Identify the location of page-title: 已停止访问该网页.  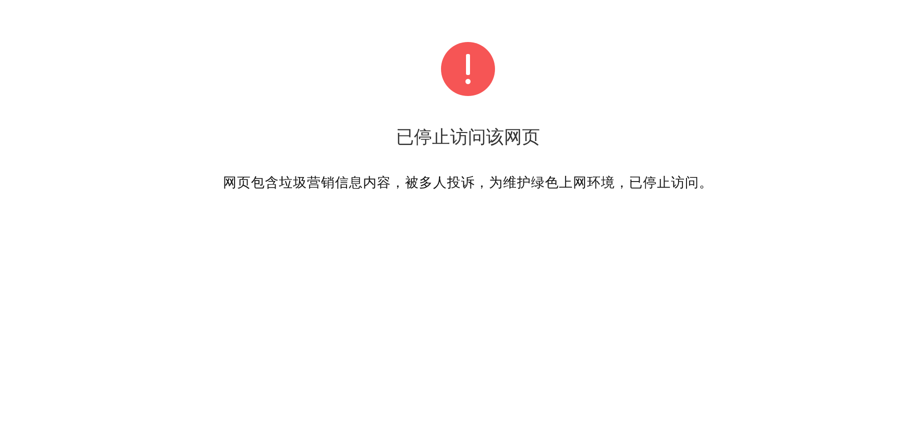
(468, 138).